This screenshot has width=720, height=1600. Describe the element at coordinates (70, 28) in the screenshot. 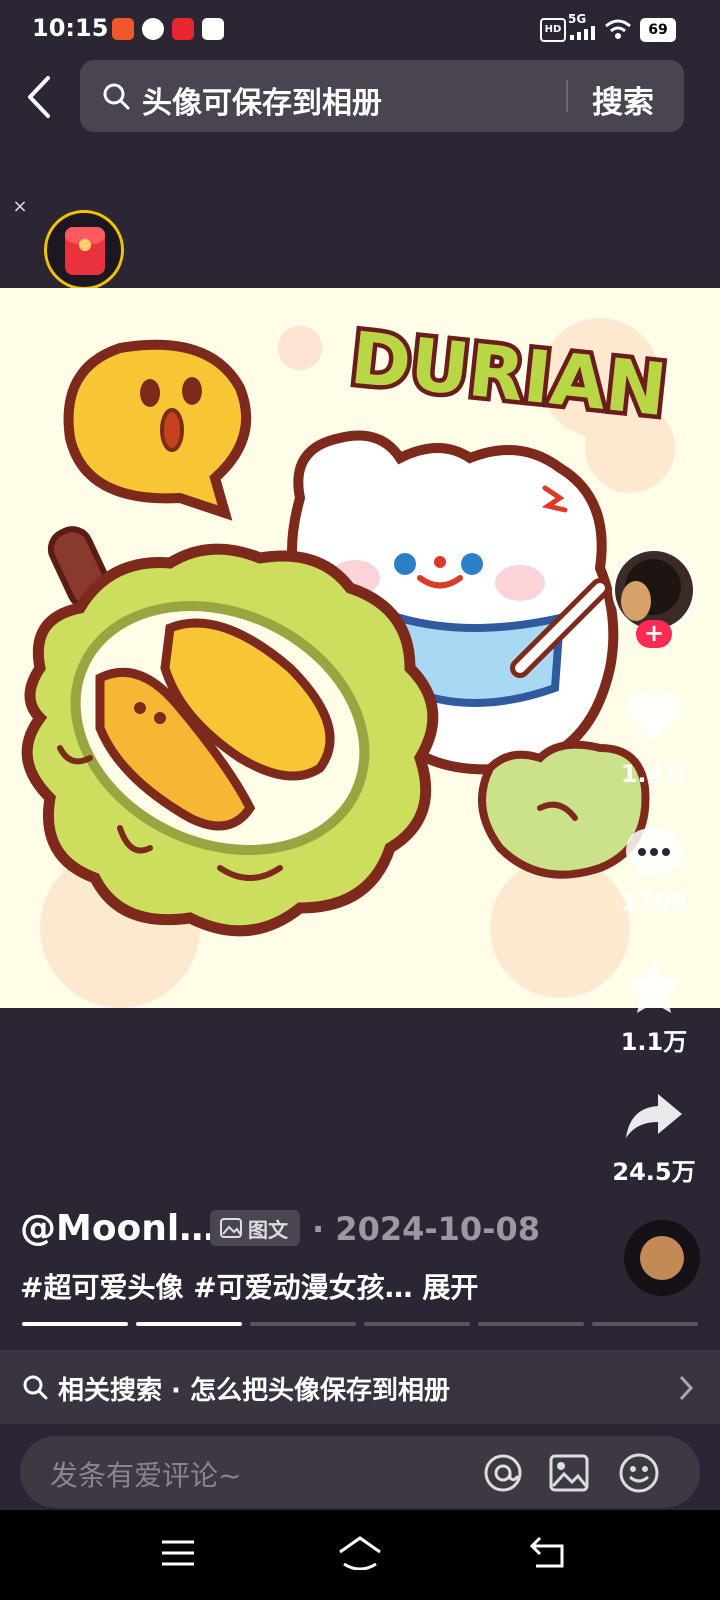

I see `clock: 10:15` at that location.